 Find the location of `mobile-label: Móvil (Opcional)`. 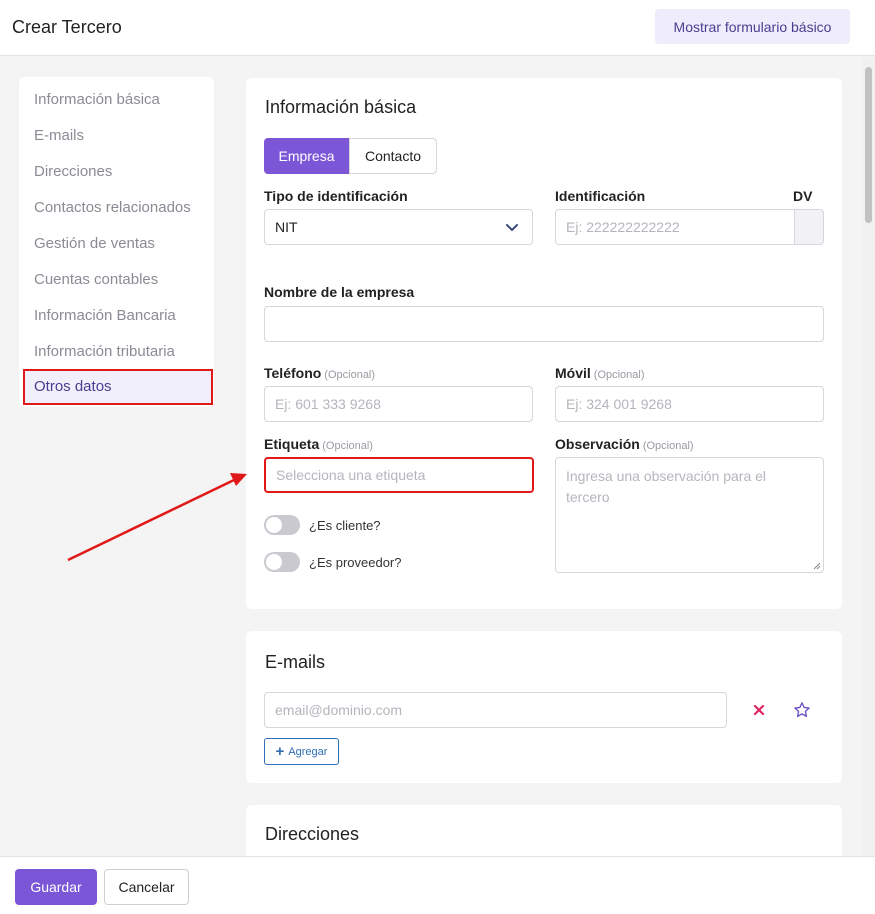

mobile-label: Móvil (Opcional) is located at coordinates (600, 373).